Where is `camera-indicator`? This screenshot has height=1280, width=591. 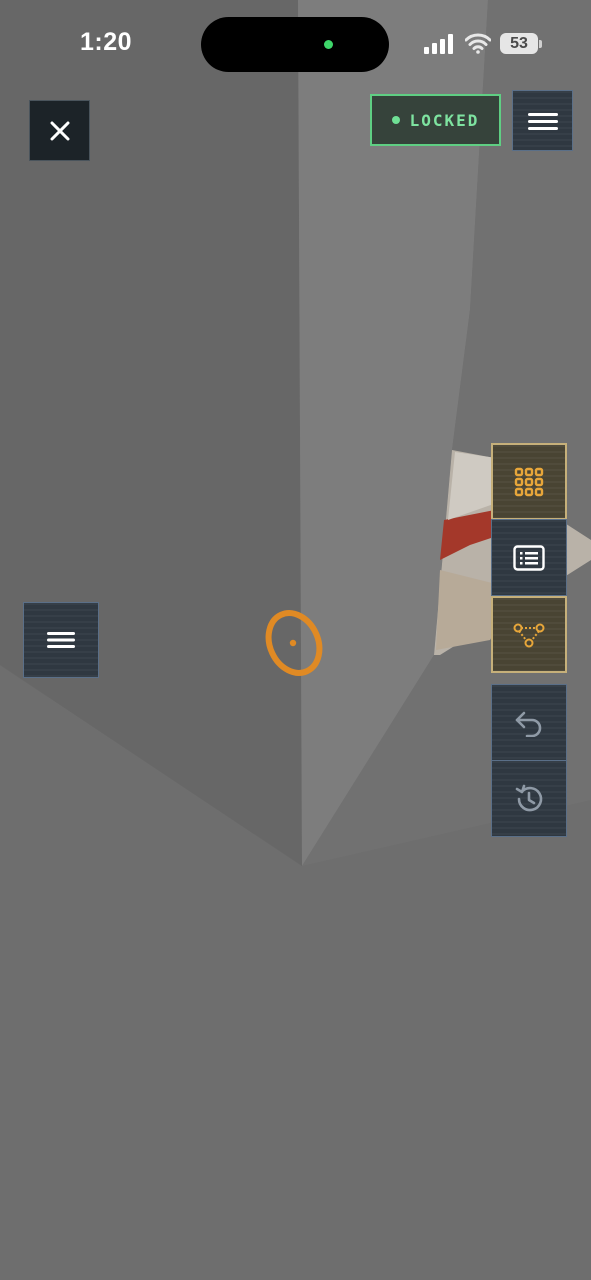
camera-indicator is located at coordinates (328, 44).